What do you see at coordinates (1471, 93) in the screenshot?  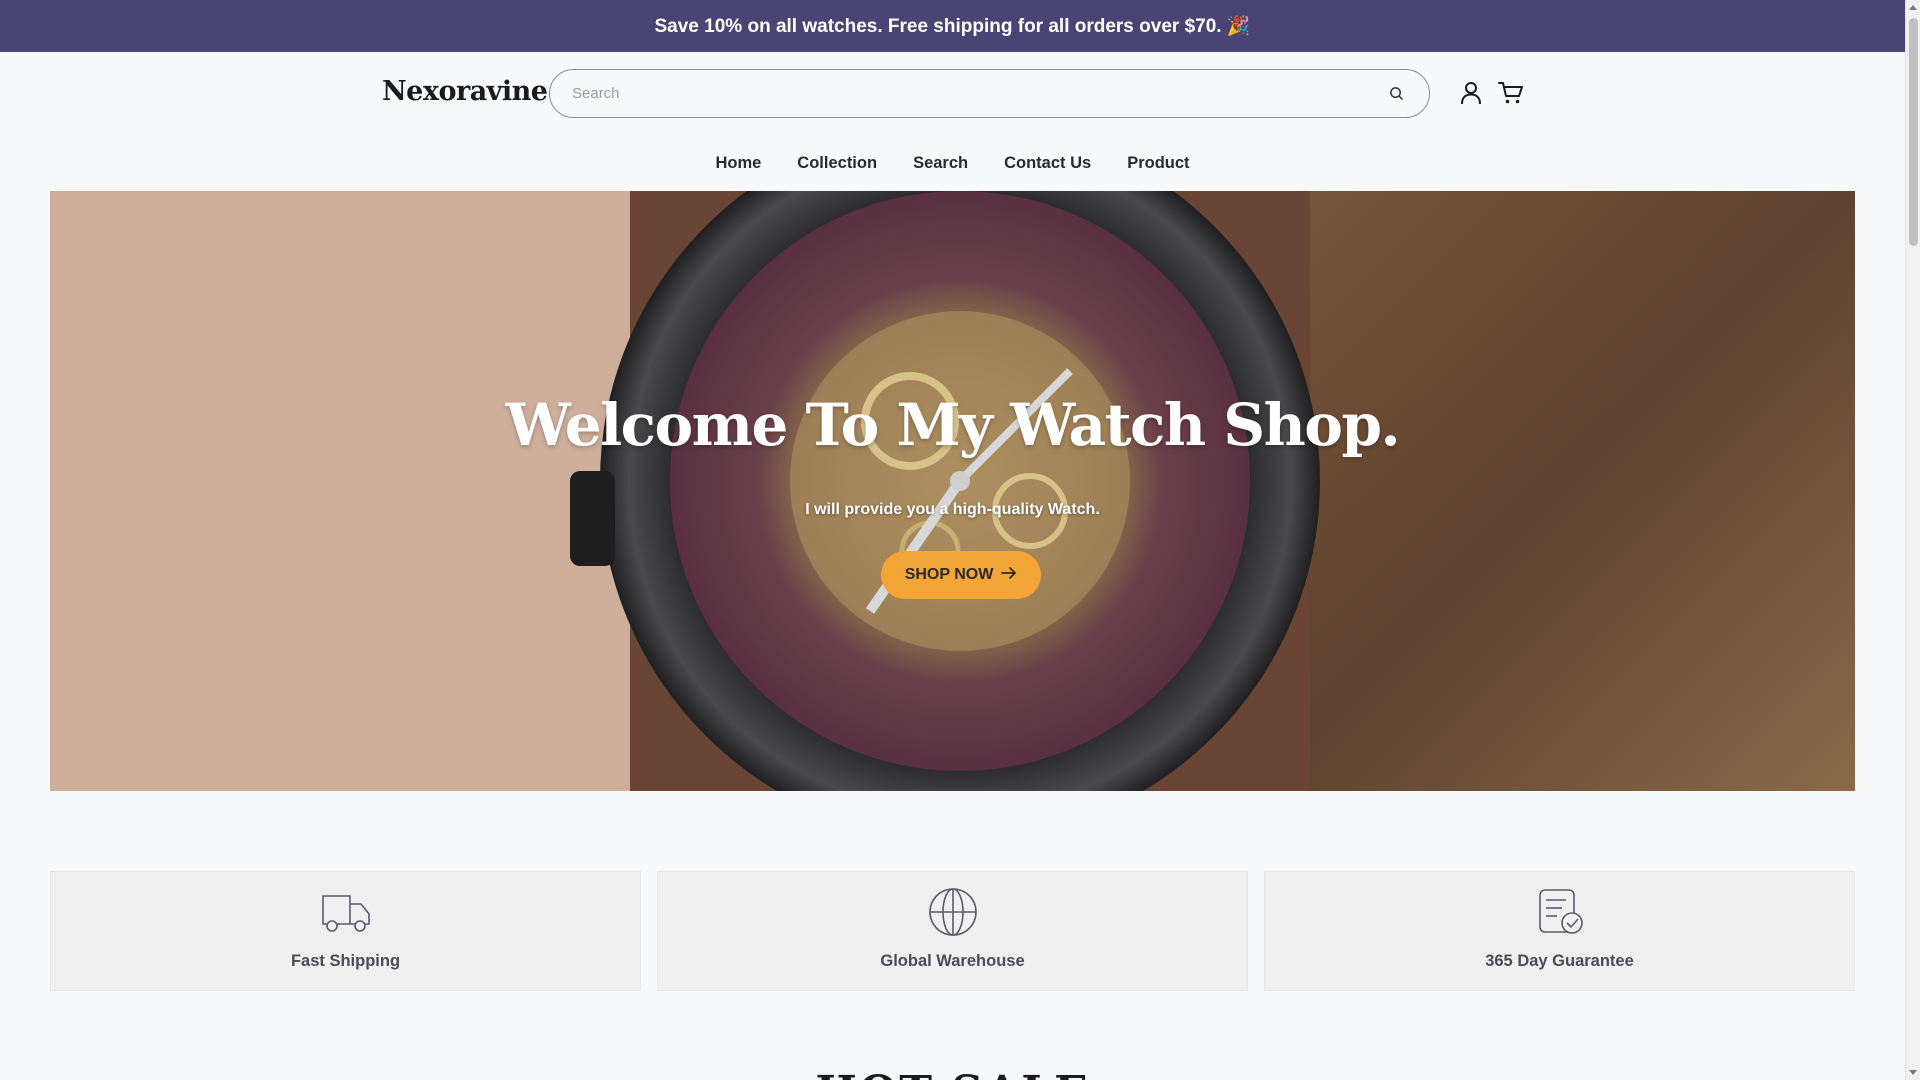 I see `user-icon` at bounding box center [1471, 93].